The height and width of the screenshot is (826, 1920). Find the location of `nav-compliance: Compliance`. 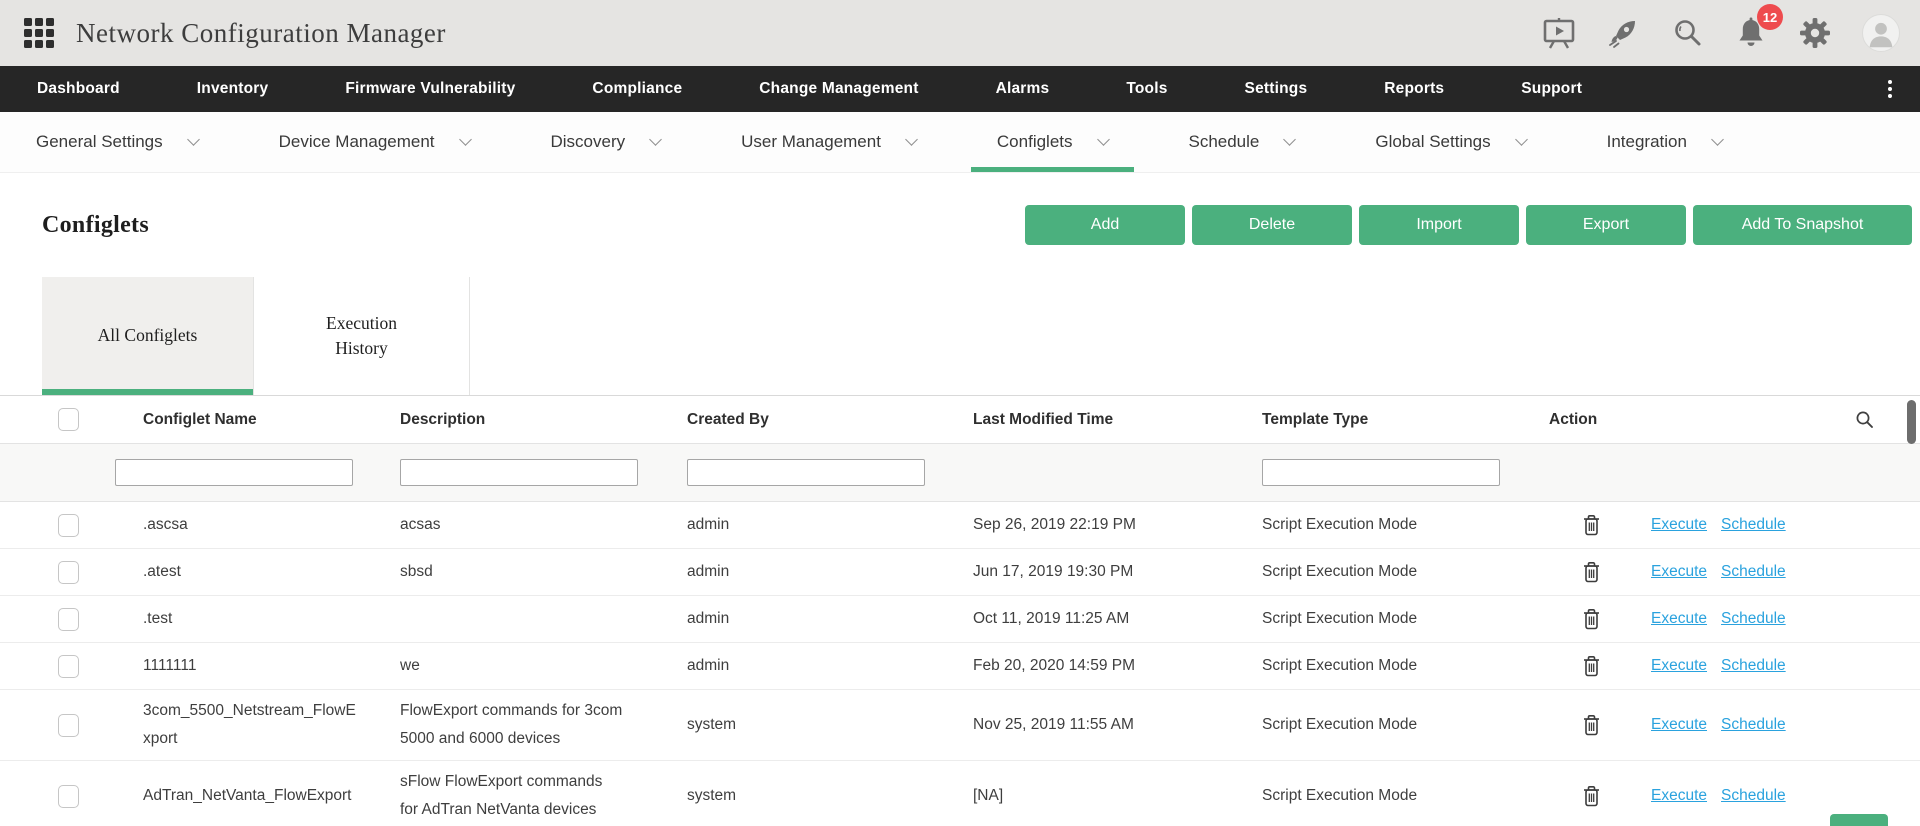

nav-compliance: Compliance is located at coordinates (637, 89).